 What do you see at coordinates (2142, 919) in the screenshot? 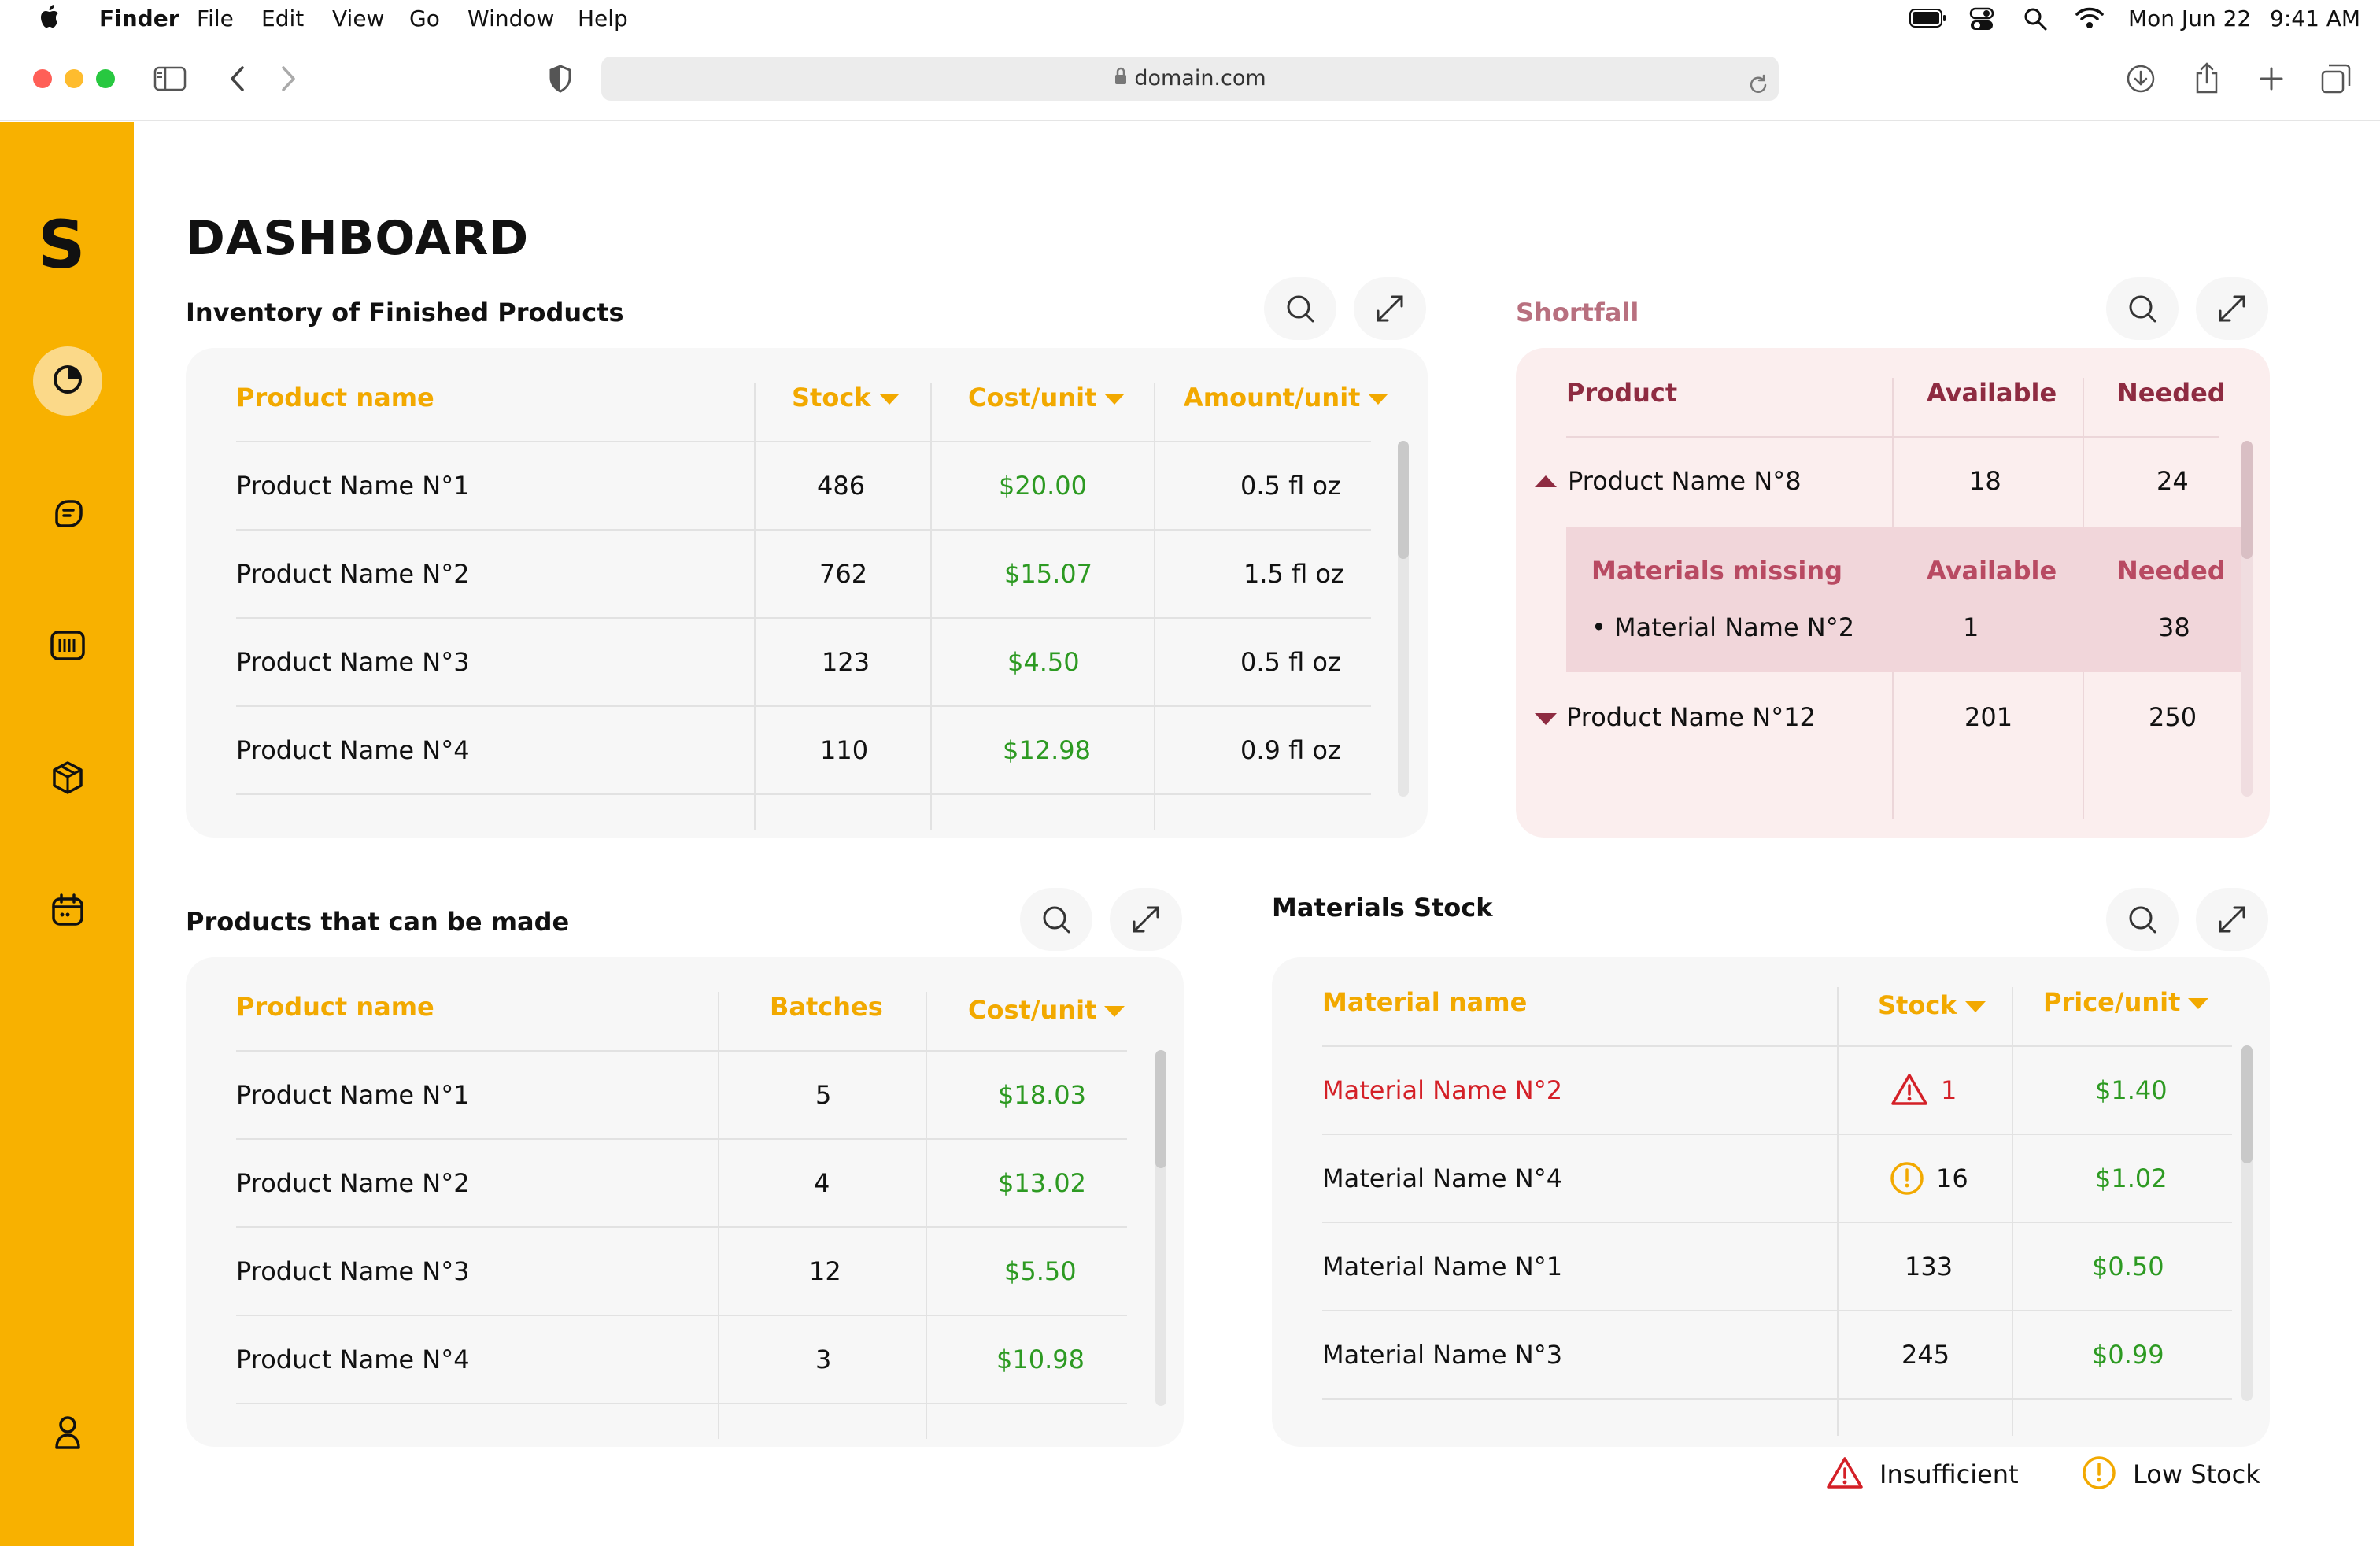
I see `materials-search-button` at bounding box center [2142, 919].